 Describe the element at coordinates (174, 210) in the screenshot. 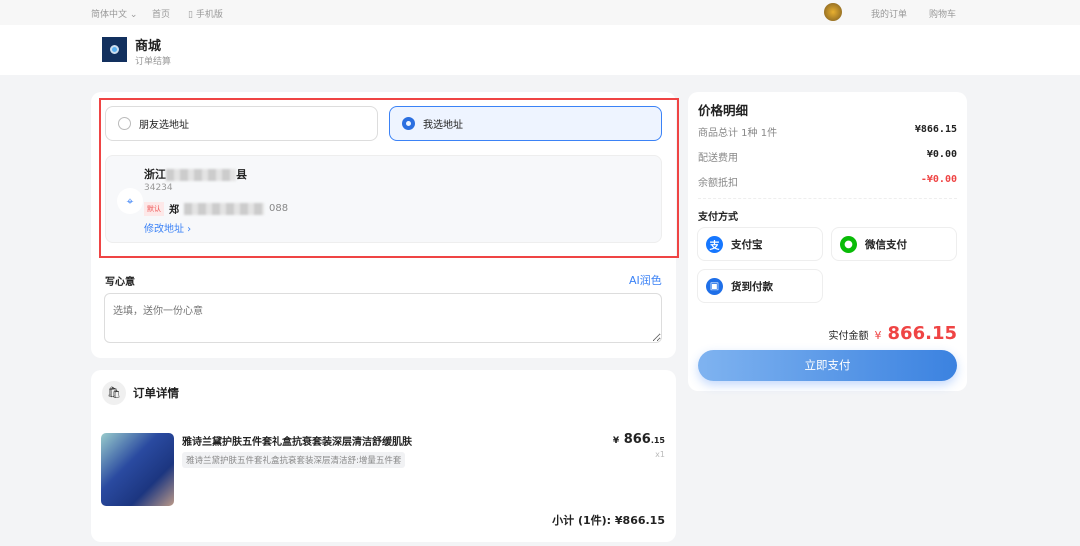

I see `contact-name: 郑` at that location.